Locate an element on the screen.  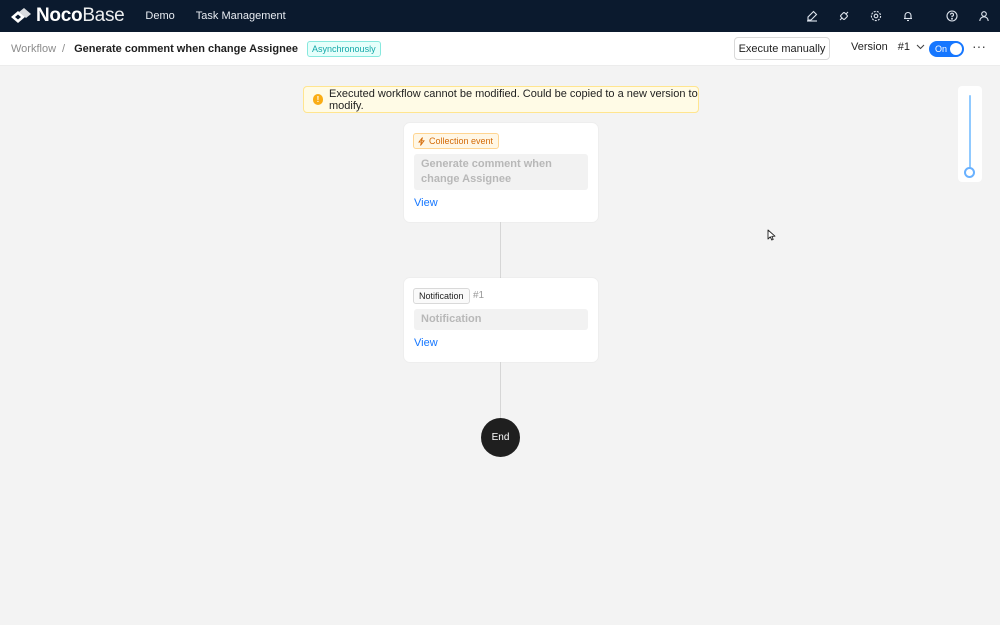
chevron-down-icon is located at coordinates (920, 47).